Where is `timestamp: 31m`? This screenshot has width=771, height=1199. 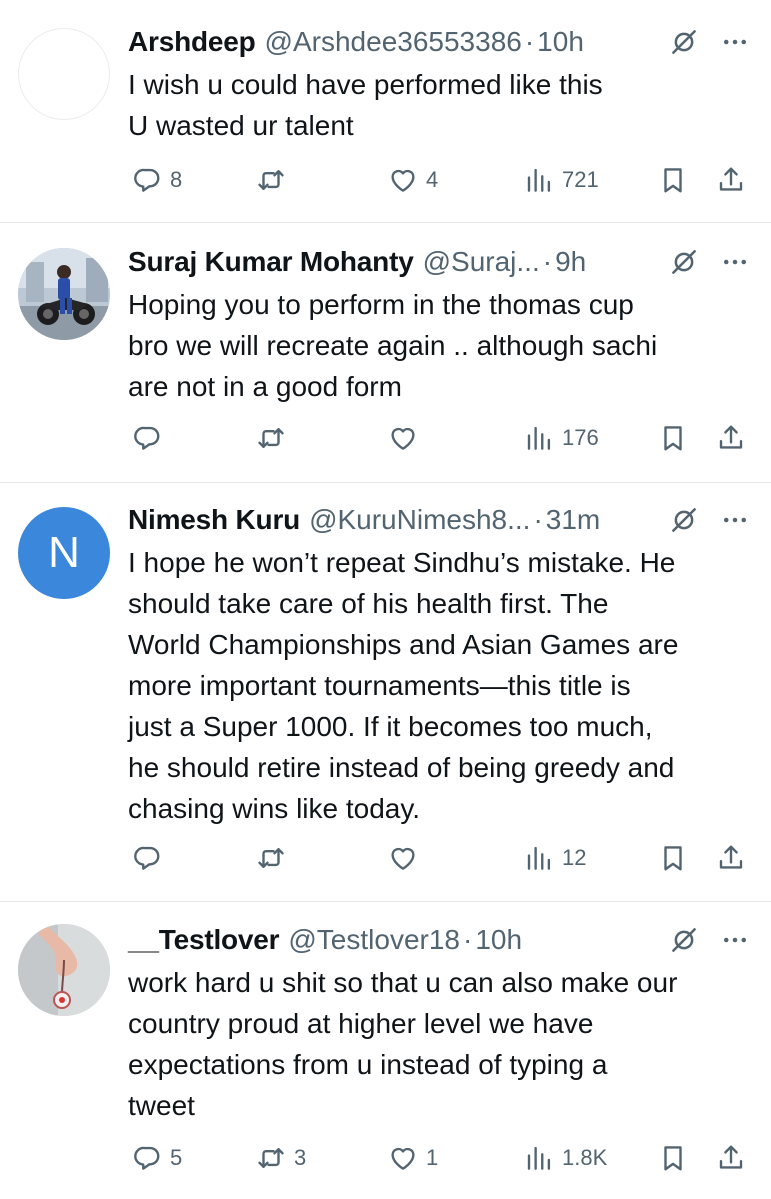
timestamp: 31m is located at coordinates (573, 520).